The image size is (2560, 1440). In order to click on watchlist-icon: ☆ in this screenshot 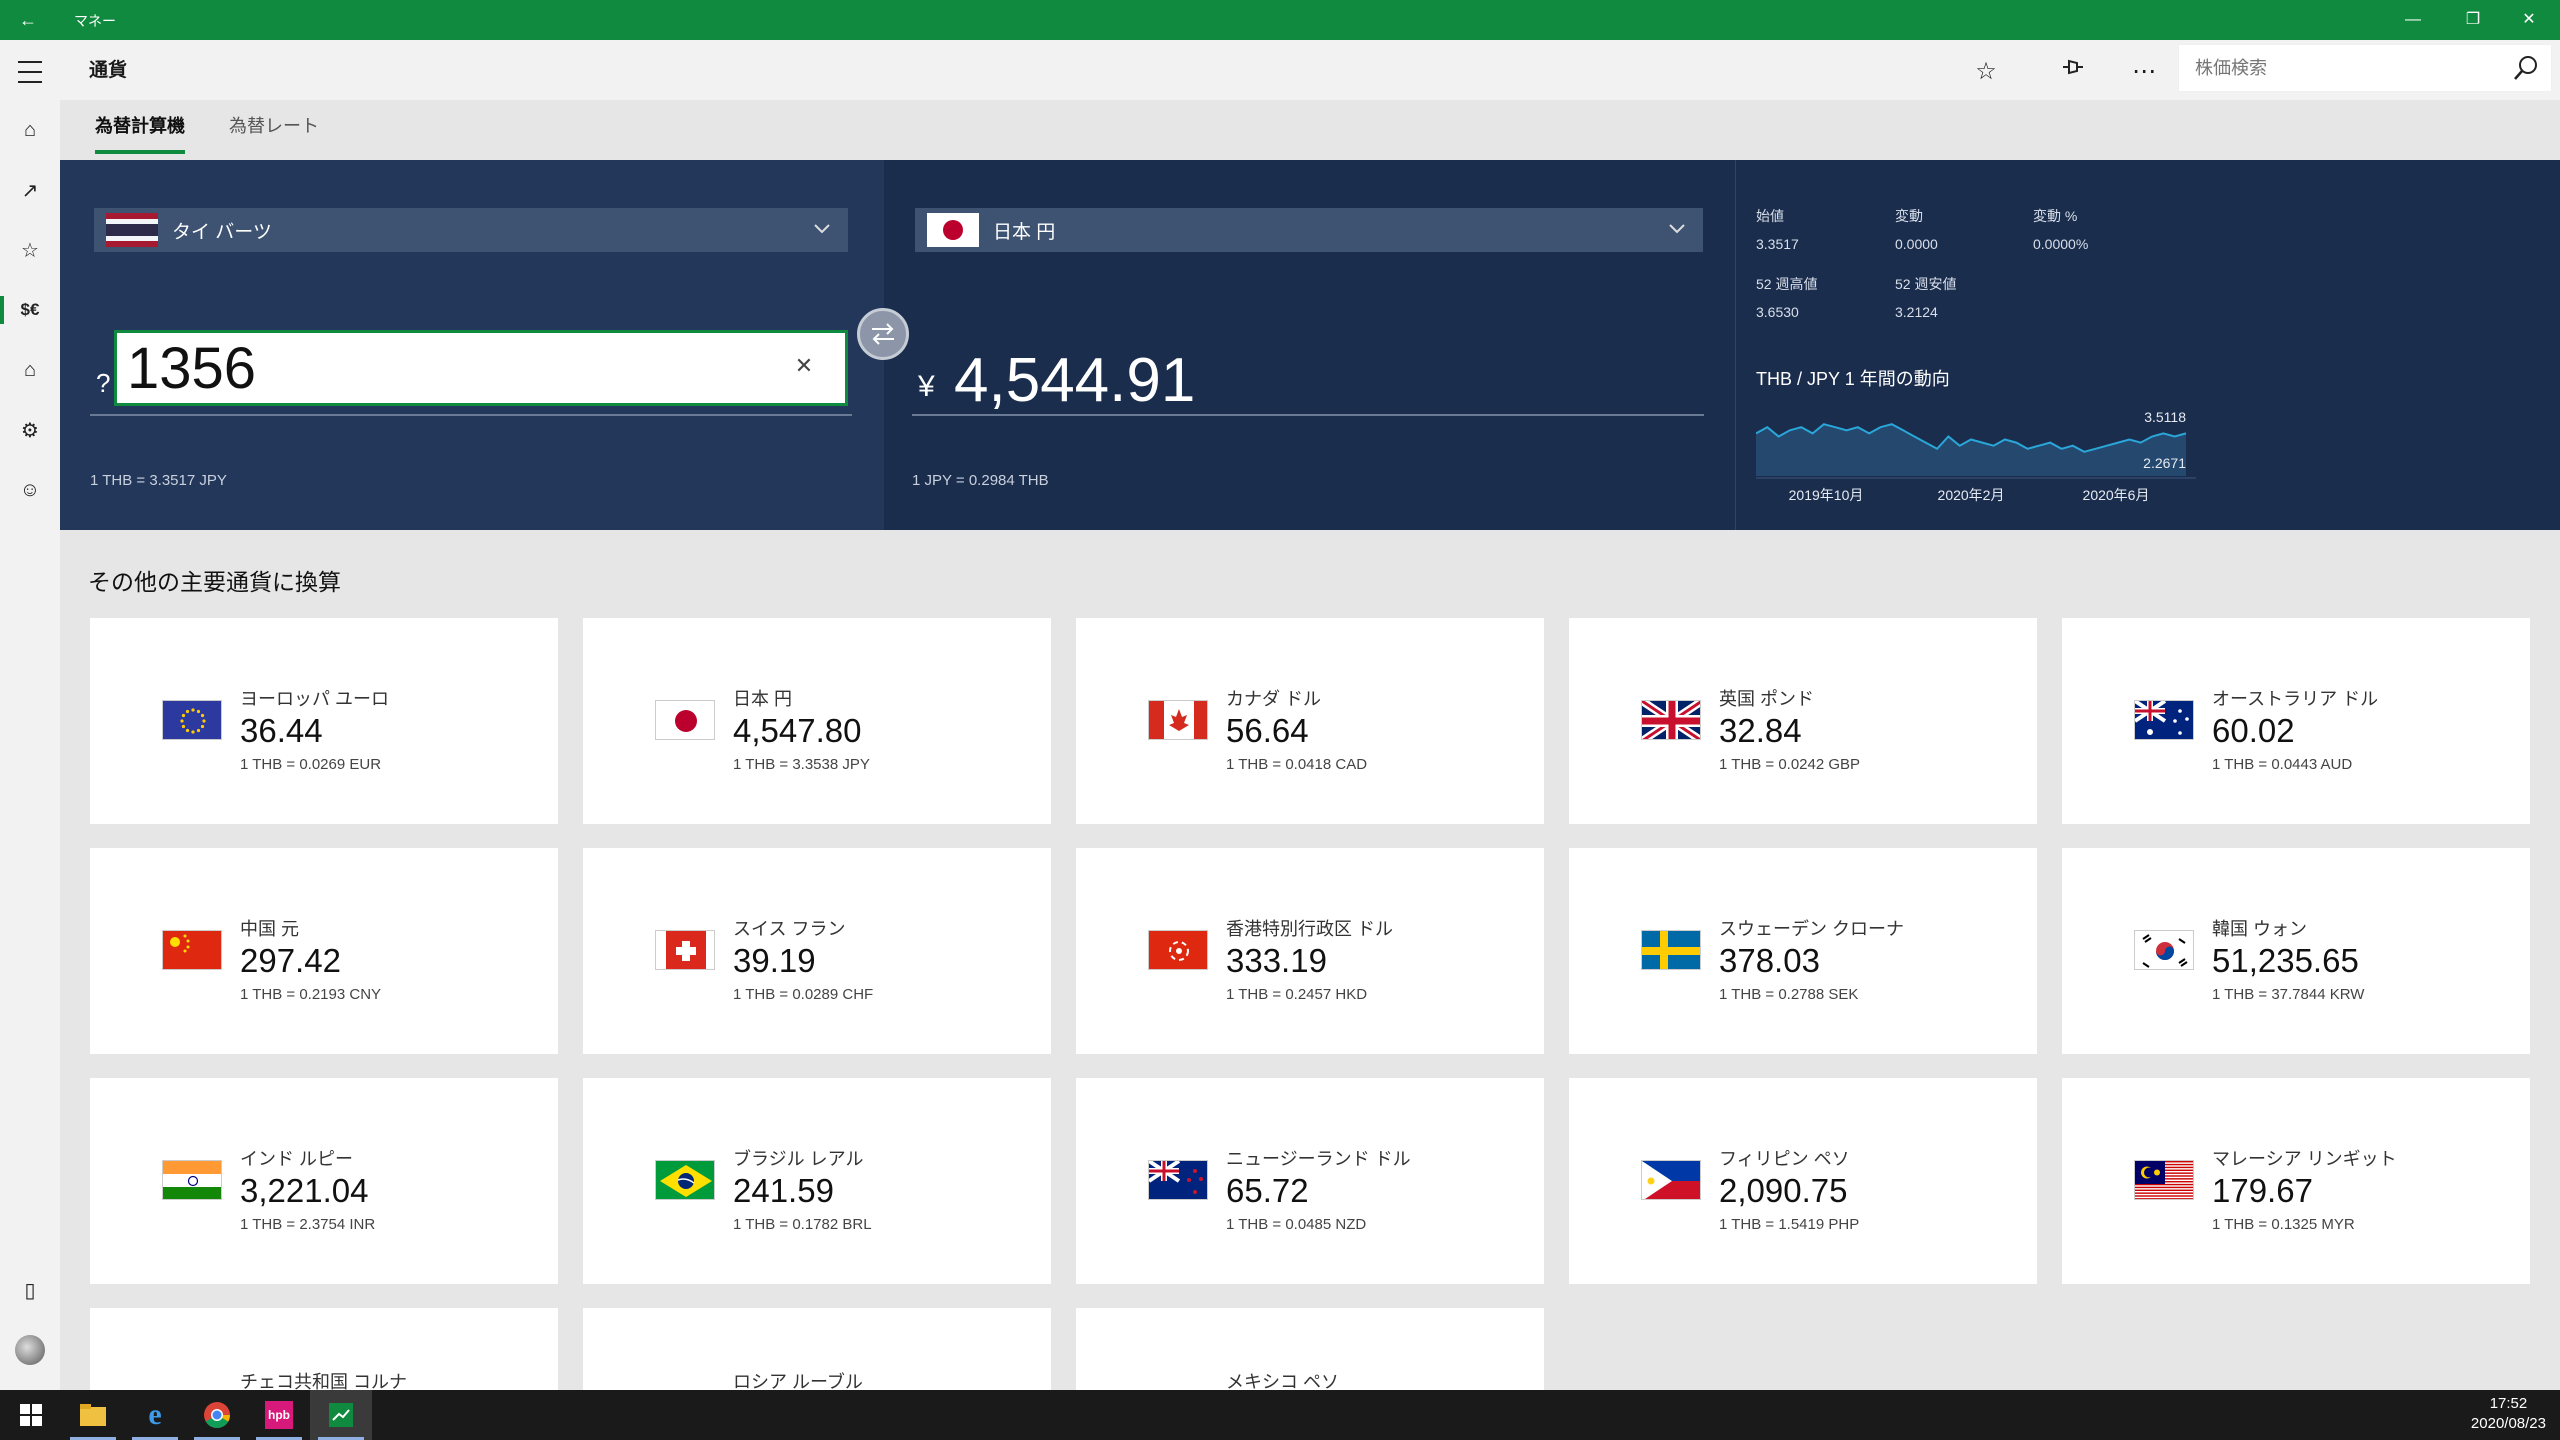, I will do `click(30, 250)`.